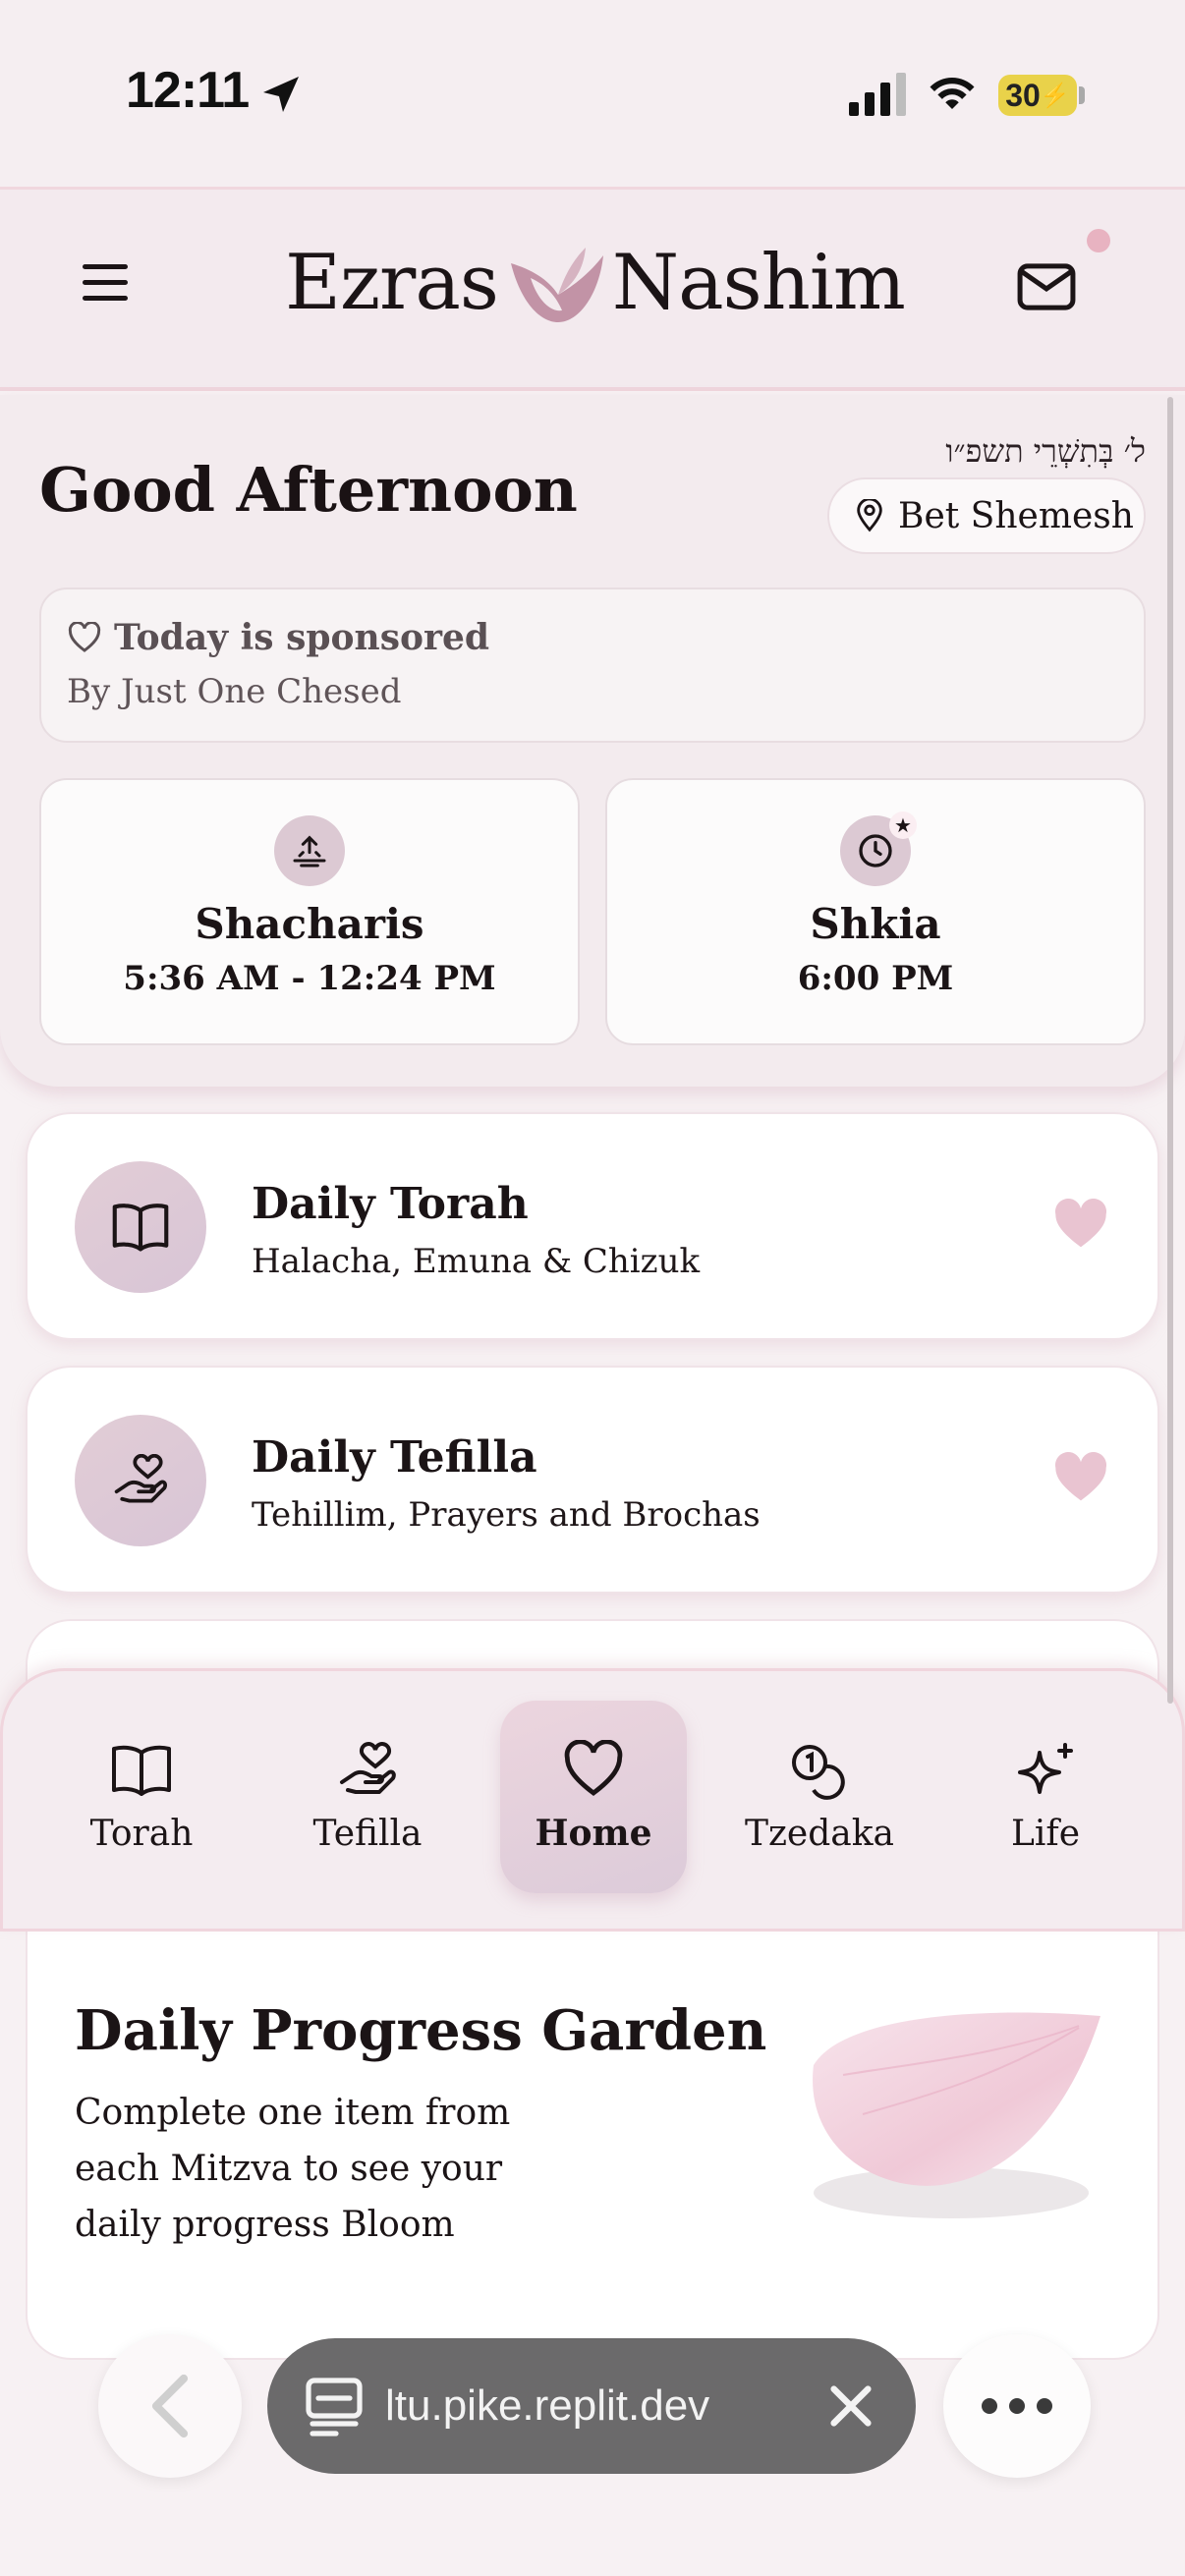 The width and height of the screenshot is (1185, 2576). What do you see at coordinates (1045, 1797) in the screenshot?
I see `tab-life: Life` at bounding box center [1045, 1797].